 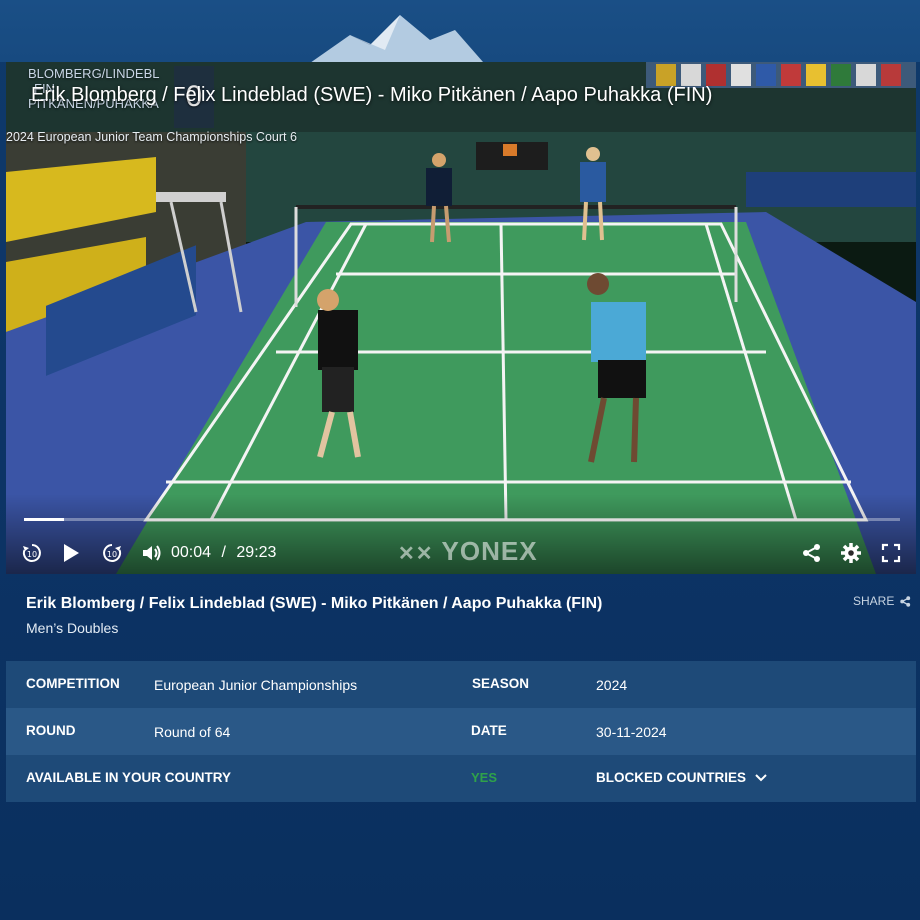 I want to click on settings-button, so click(x=851, y=553).